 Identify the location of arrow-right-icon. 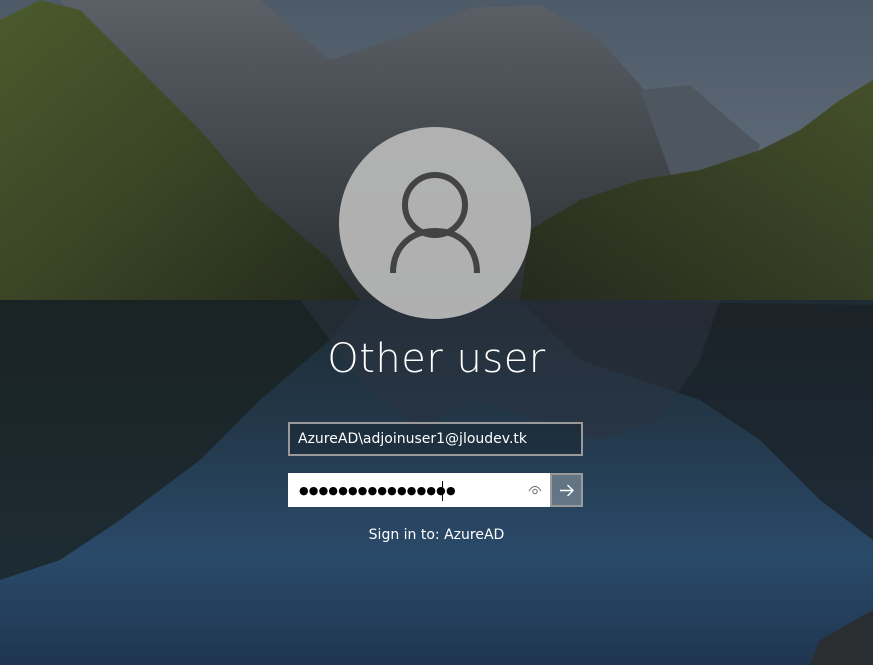
(567, 490).